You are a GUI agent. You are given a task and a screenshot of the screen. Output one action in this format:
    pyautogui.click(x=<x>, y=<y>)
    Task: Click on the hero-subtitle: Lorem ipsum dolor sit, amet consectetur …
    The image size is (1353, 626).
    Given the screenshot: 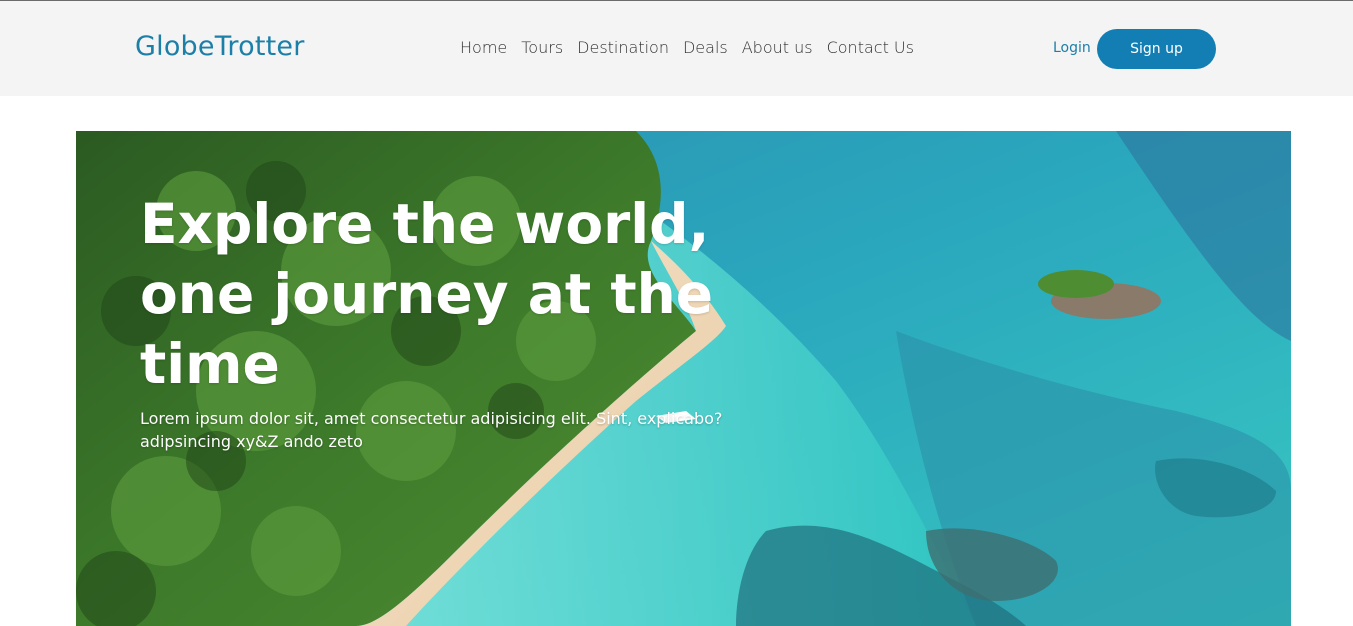 What is the action you would take?
    pyautogui.click(x=490, y=430)
    